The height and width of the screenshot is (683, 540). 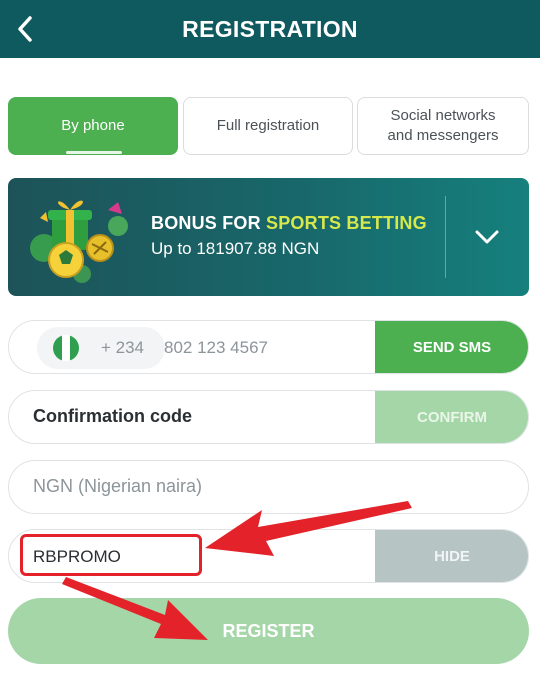 I want to click on country-code-selector: + 234, so click(x=101, y=348).